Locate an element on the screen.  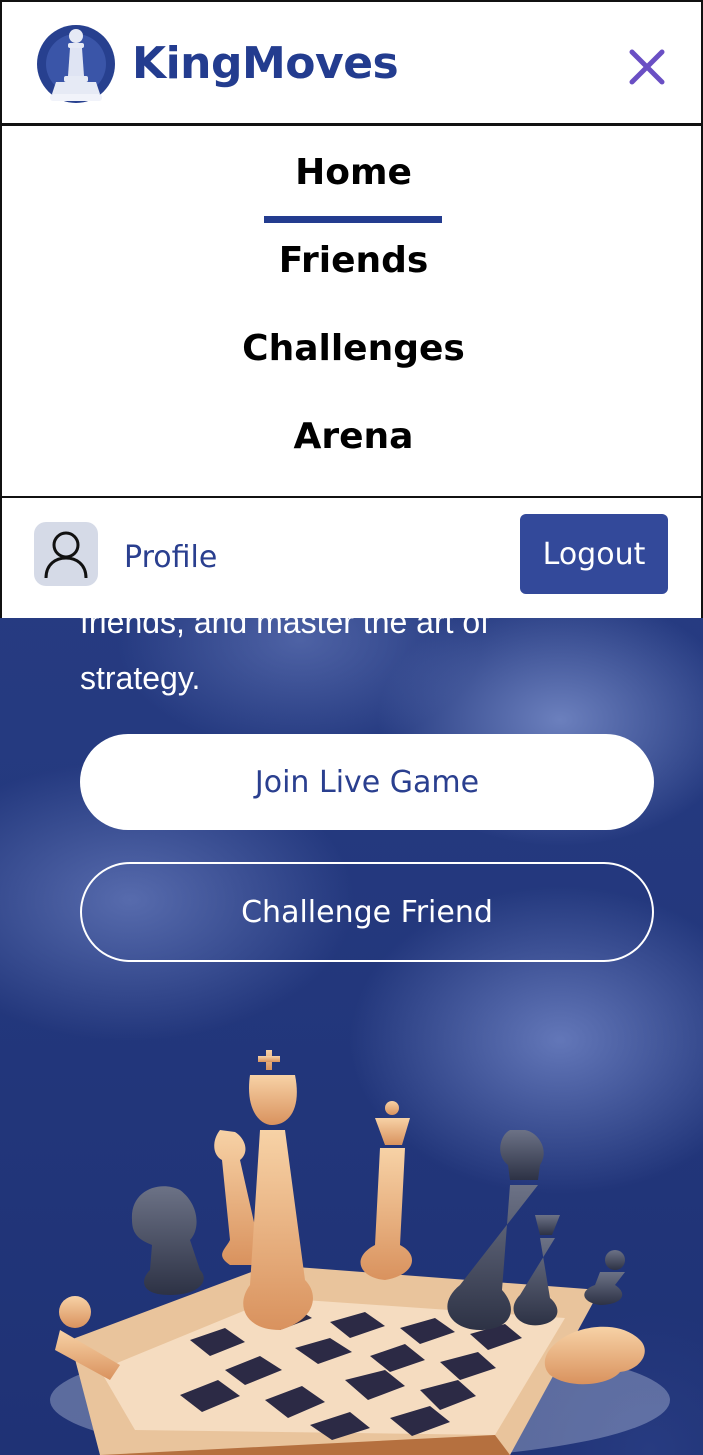
logout-button: Logout is located at coordinates (594, 554).